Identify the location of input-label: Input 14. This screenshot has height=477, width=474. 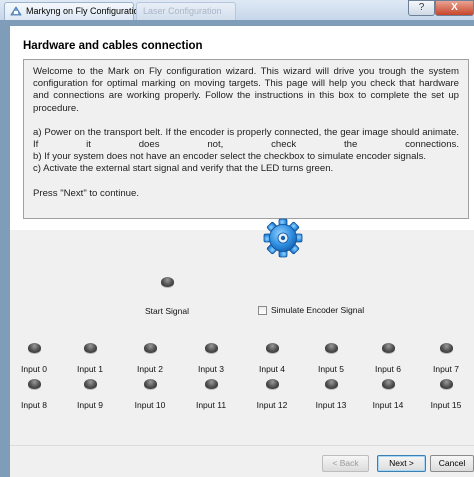
(388, 405).